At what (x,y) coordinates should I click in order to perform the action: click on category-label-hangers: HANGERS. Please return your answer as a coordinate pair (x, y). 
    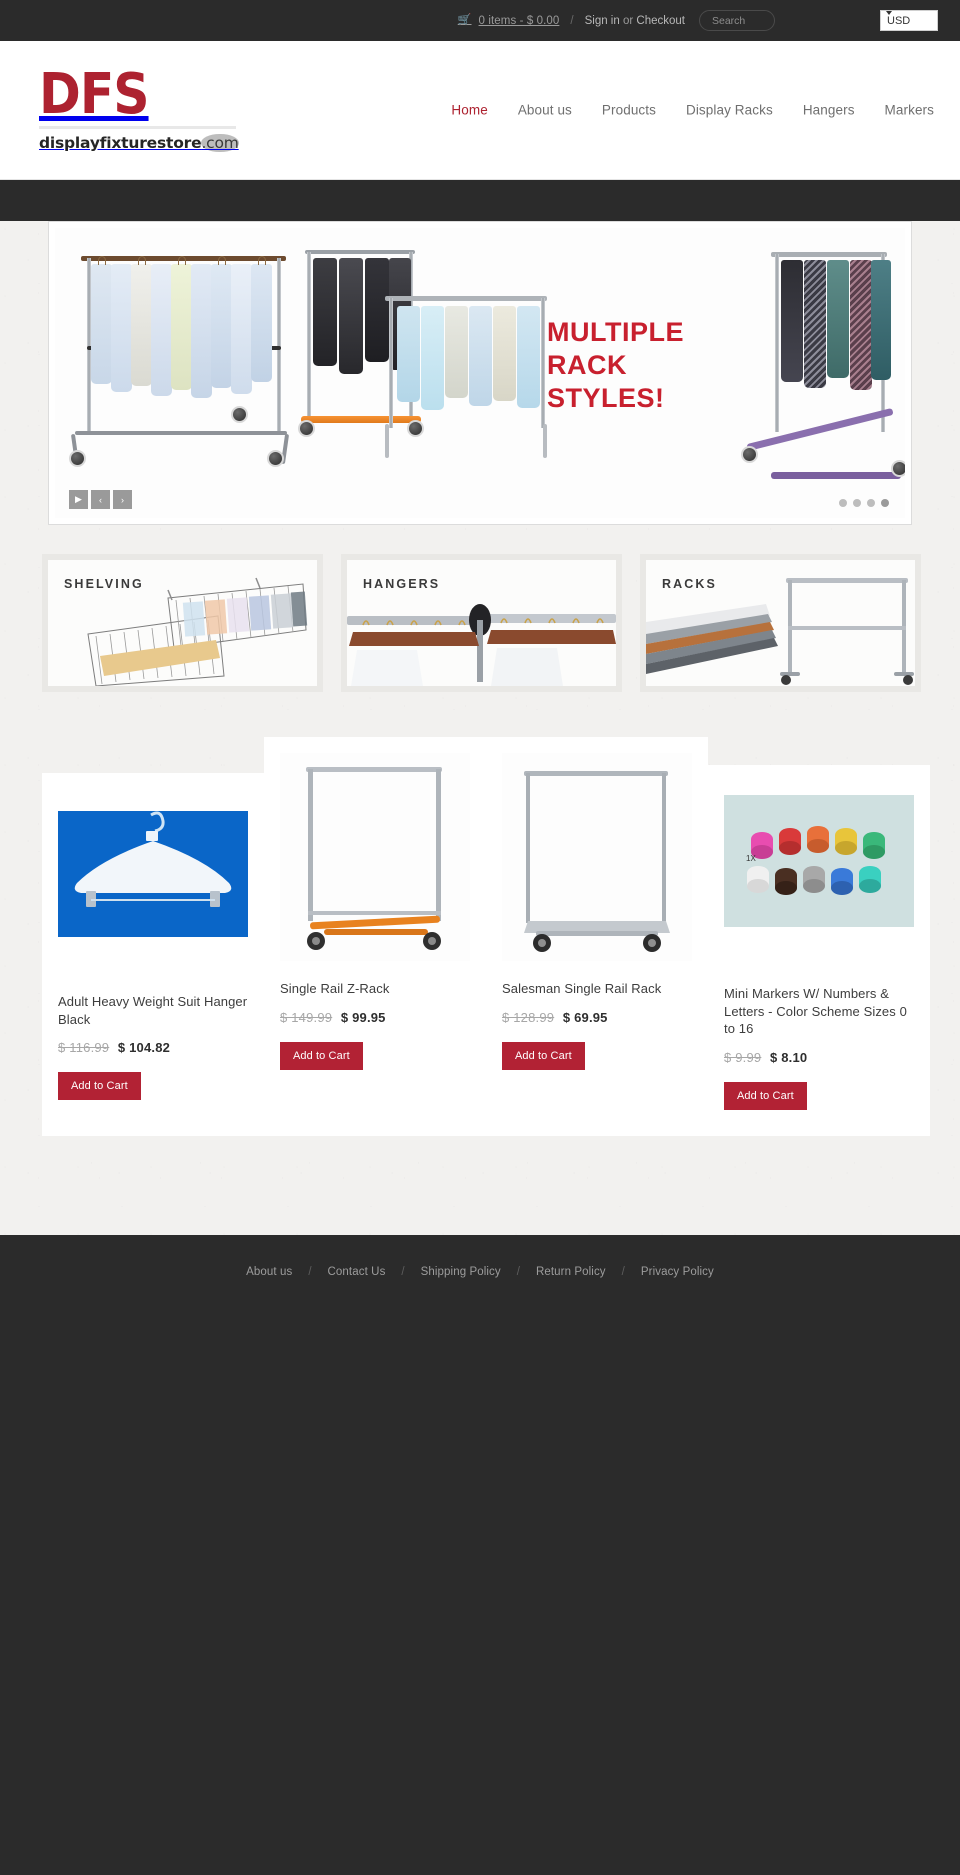
    Looking at the image, I should click on (402, 584).